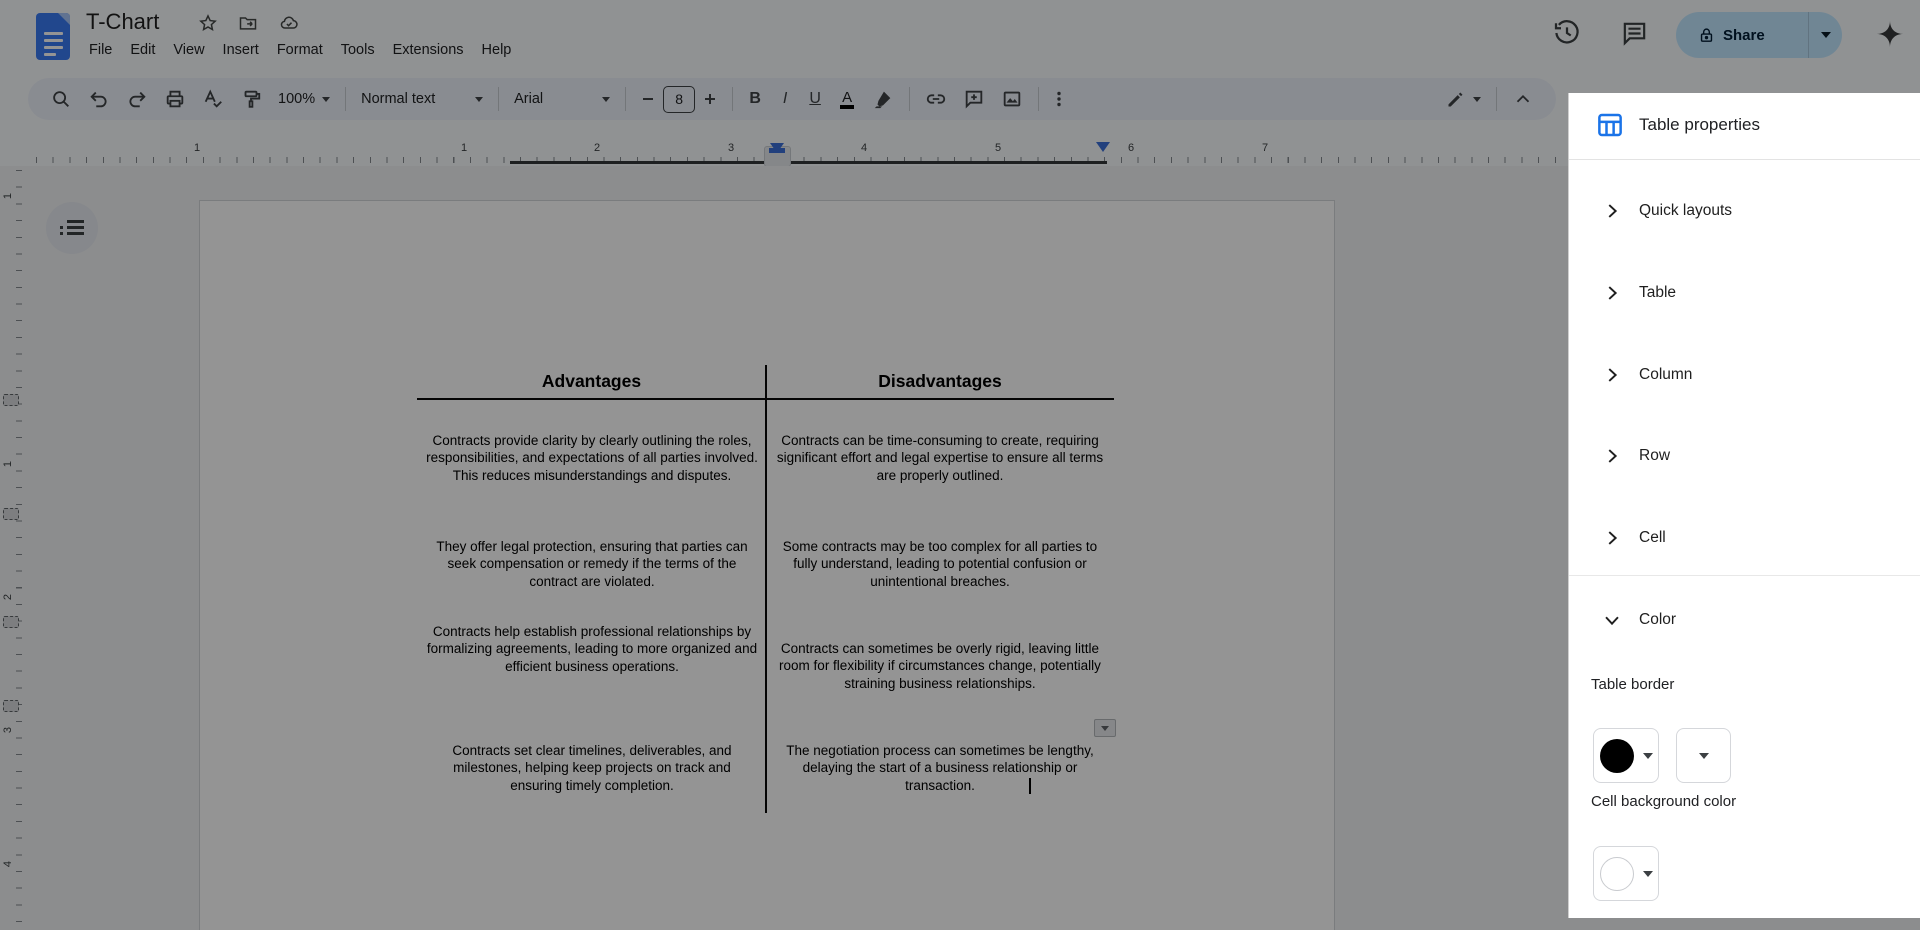  I want to click on border-color-swatch, so click(1616, 755).